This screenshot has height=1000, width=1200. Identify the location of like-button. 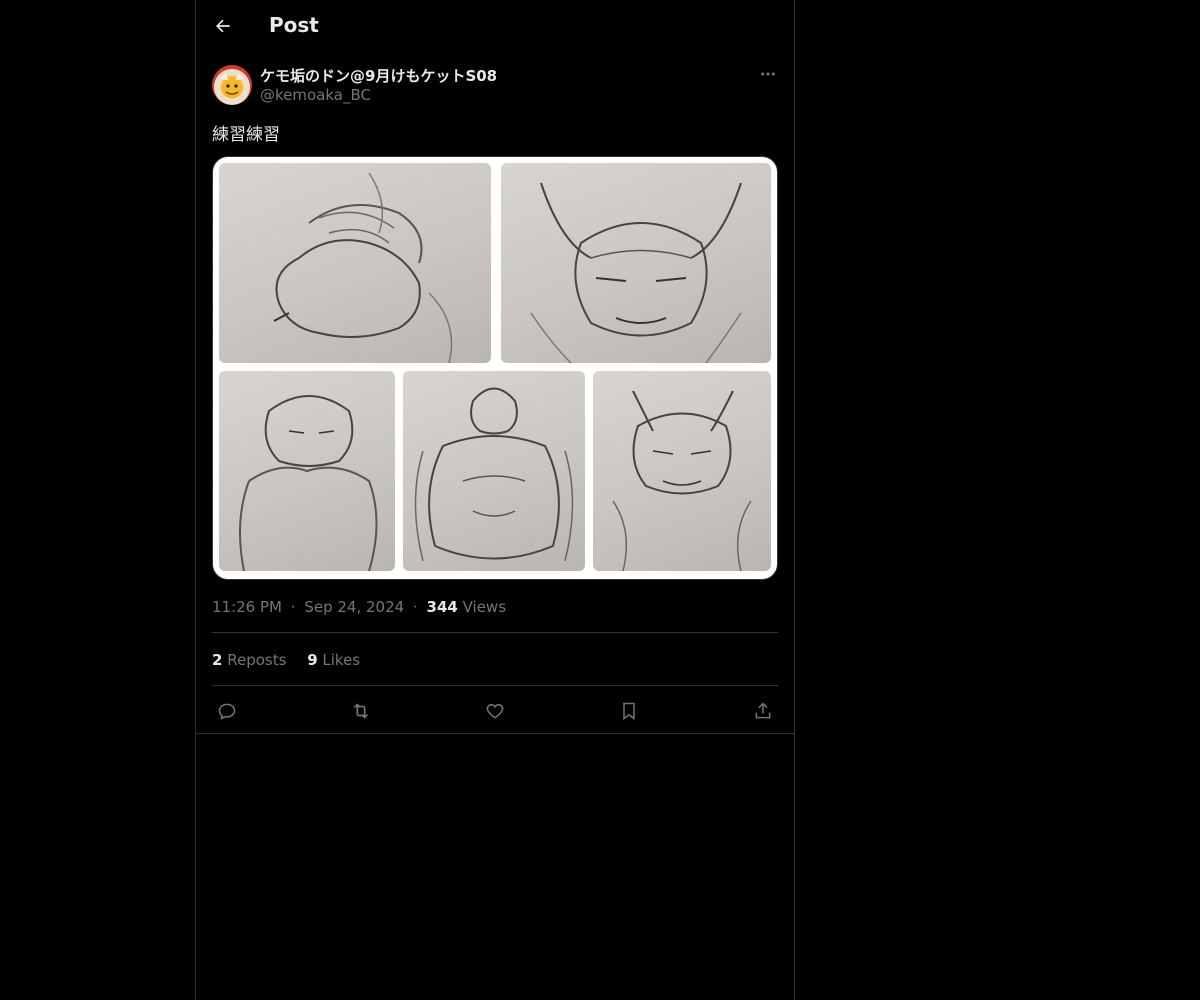
(495, 711).